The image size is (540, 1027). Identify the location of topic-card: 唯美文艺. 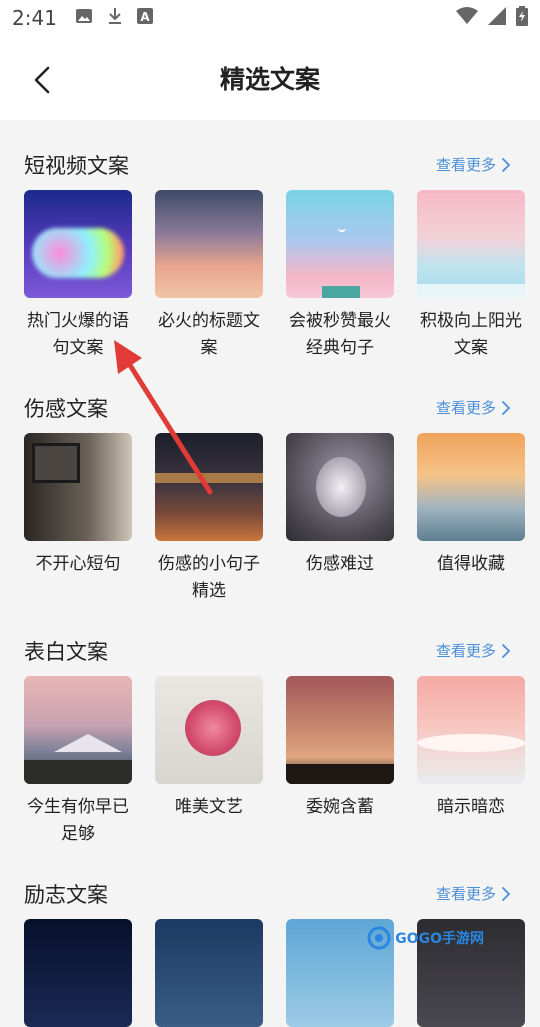
(209, 762).